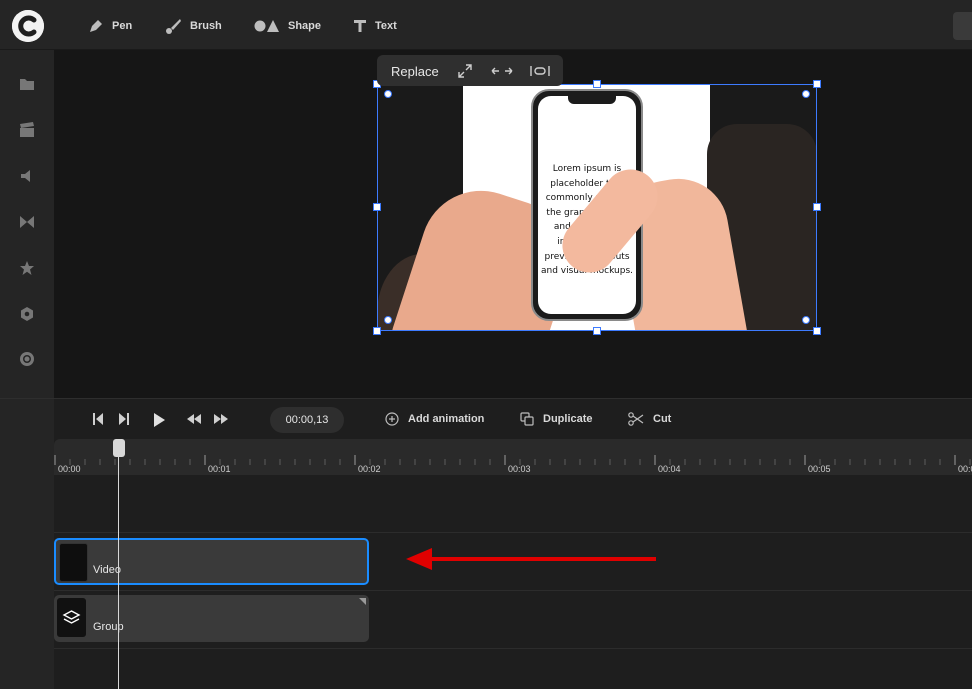 Image resolution: width=972 pixels, height=689 pixels. What do you see at coordinates (669, 469) in the screenshot?
I see `ruler-label: 00:04` at bounding box center [669, 469].